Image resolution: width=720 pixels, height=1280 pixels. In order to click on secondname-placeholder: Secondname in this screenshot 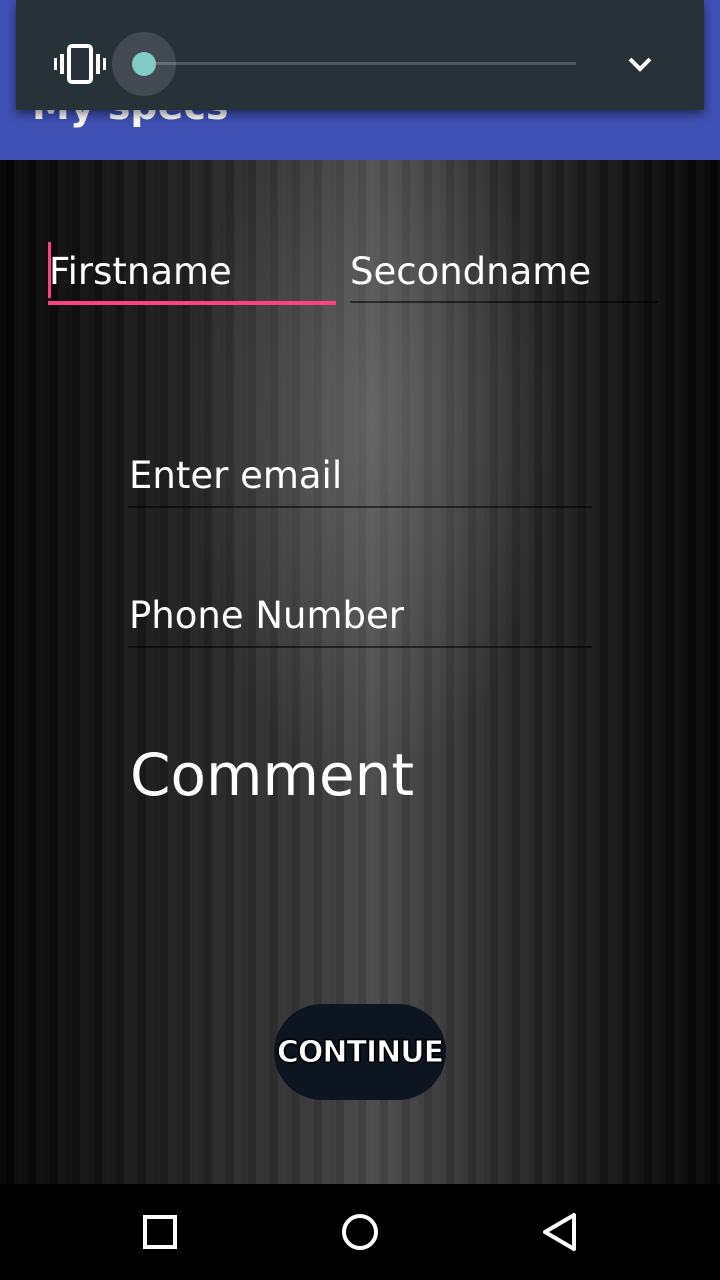, I will do `click(471, 271)`.